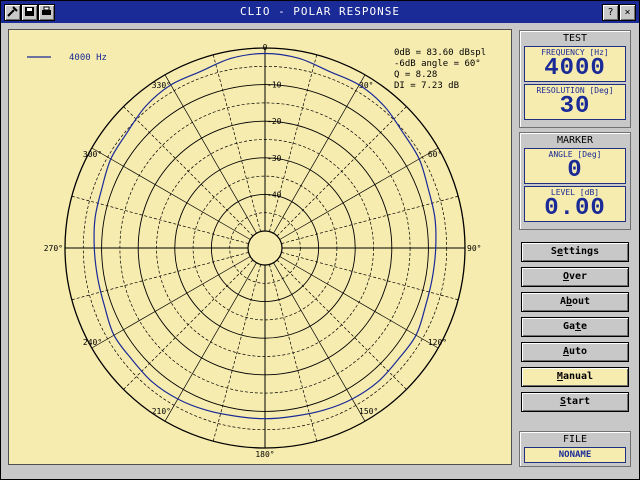 This screenshot has width=640, height=480. What do you see at coordinates (575, 68) in the screenshot?
I see `frequency-value: 4000` at bounding box center [575, 68].